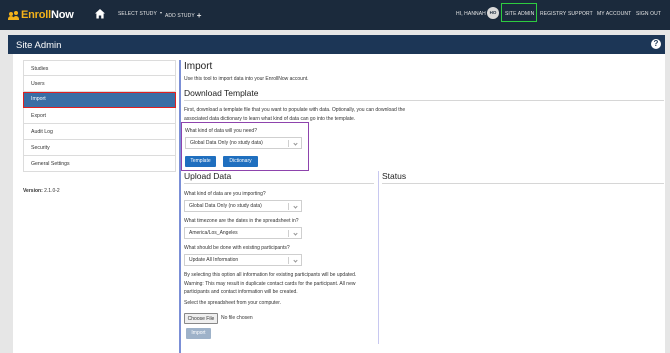  Describe the element at coordinates (243, 233) in the screenshot. I see `timezone-select: America/Los_Angeles` at that location.